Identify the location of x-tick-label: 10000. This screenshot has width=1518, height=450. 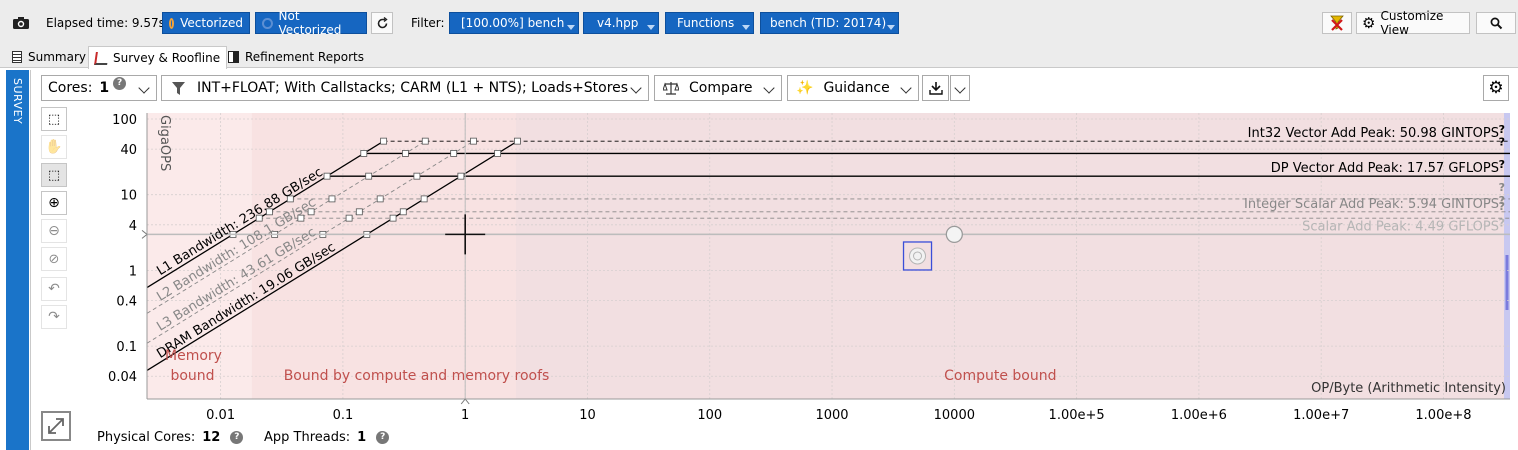
(954, 415).